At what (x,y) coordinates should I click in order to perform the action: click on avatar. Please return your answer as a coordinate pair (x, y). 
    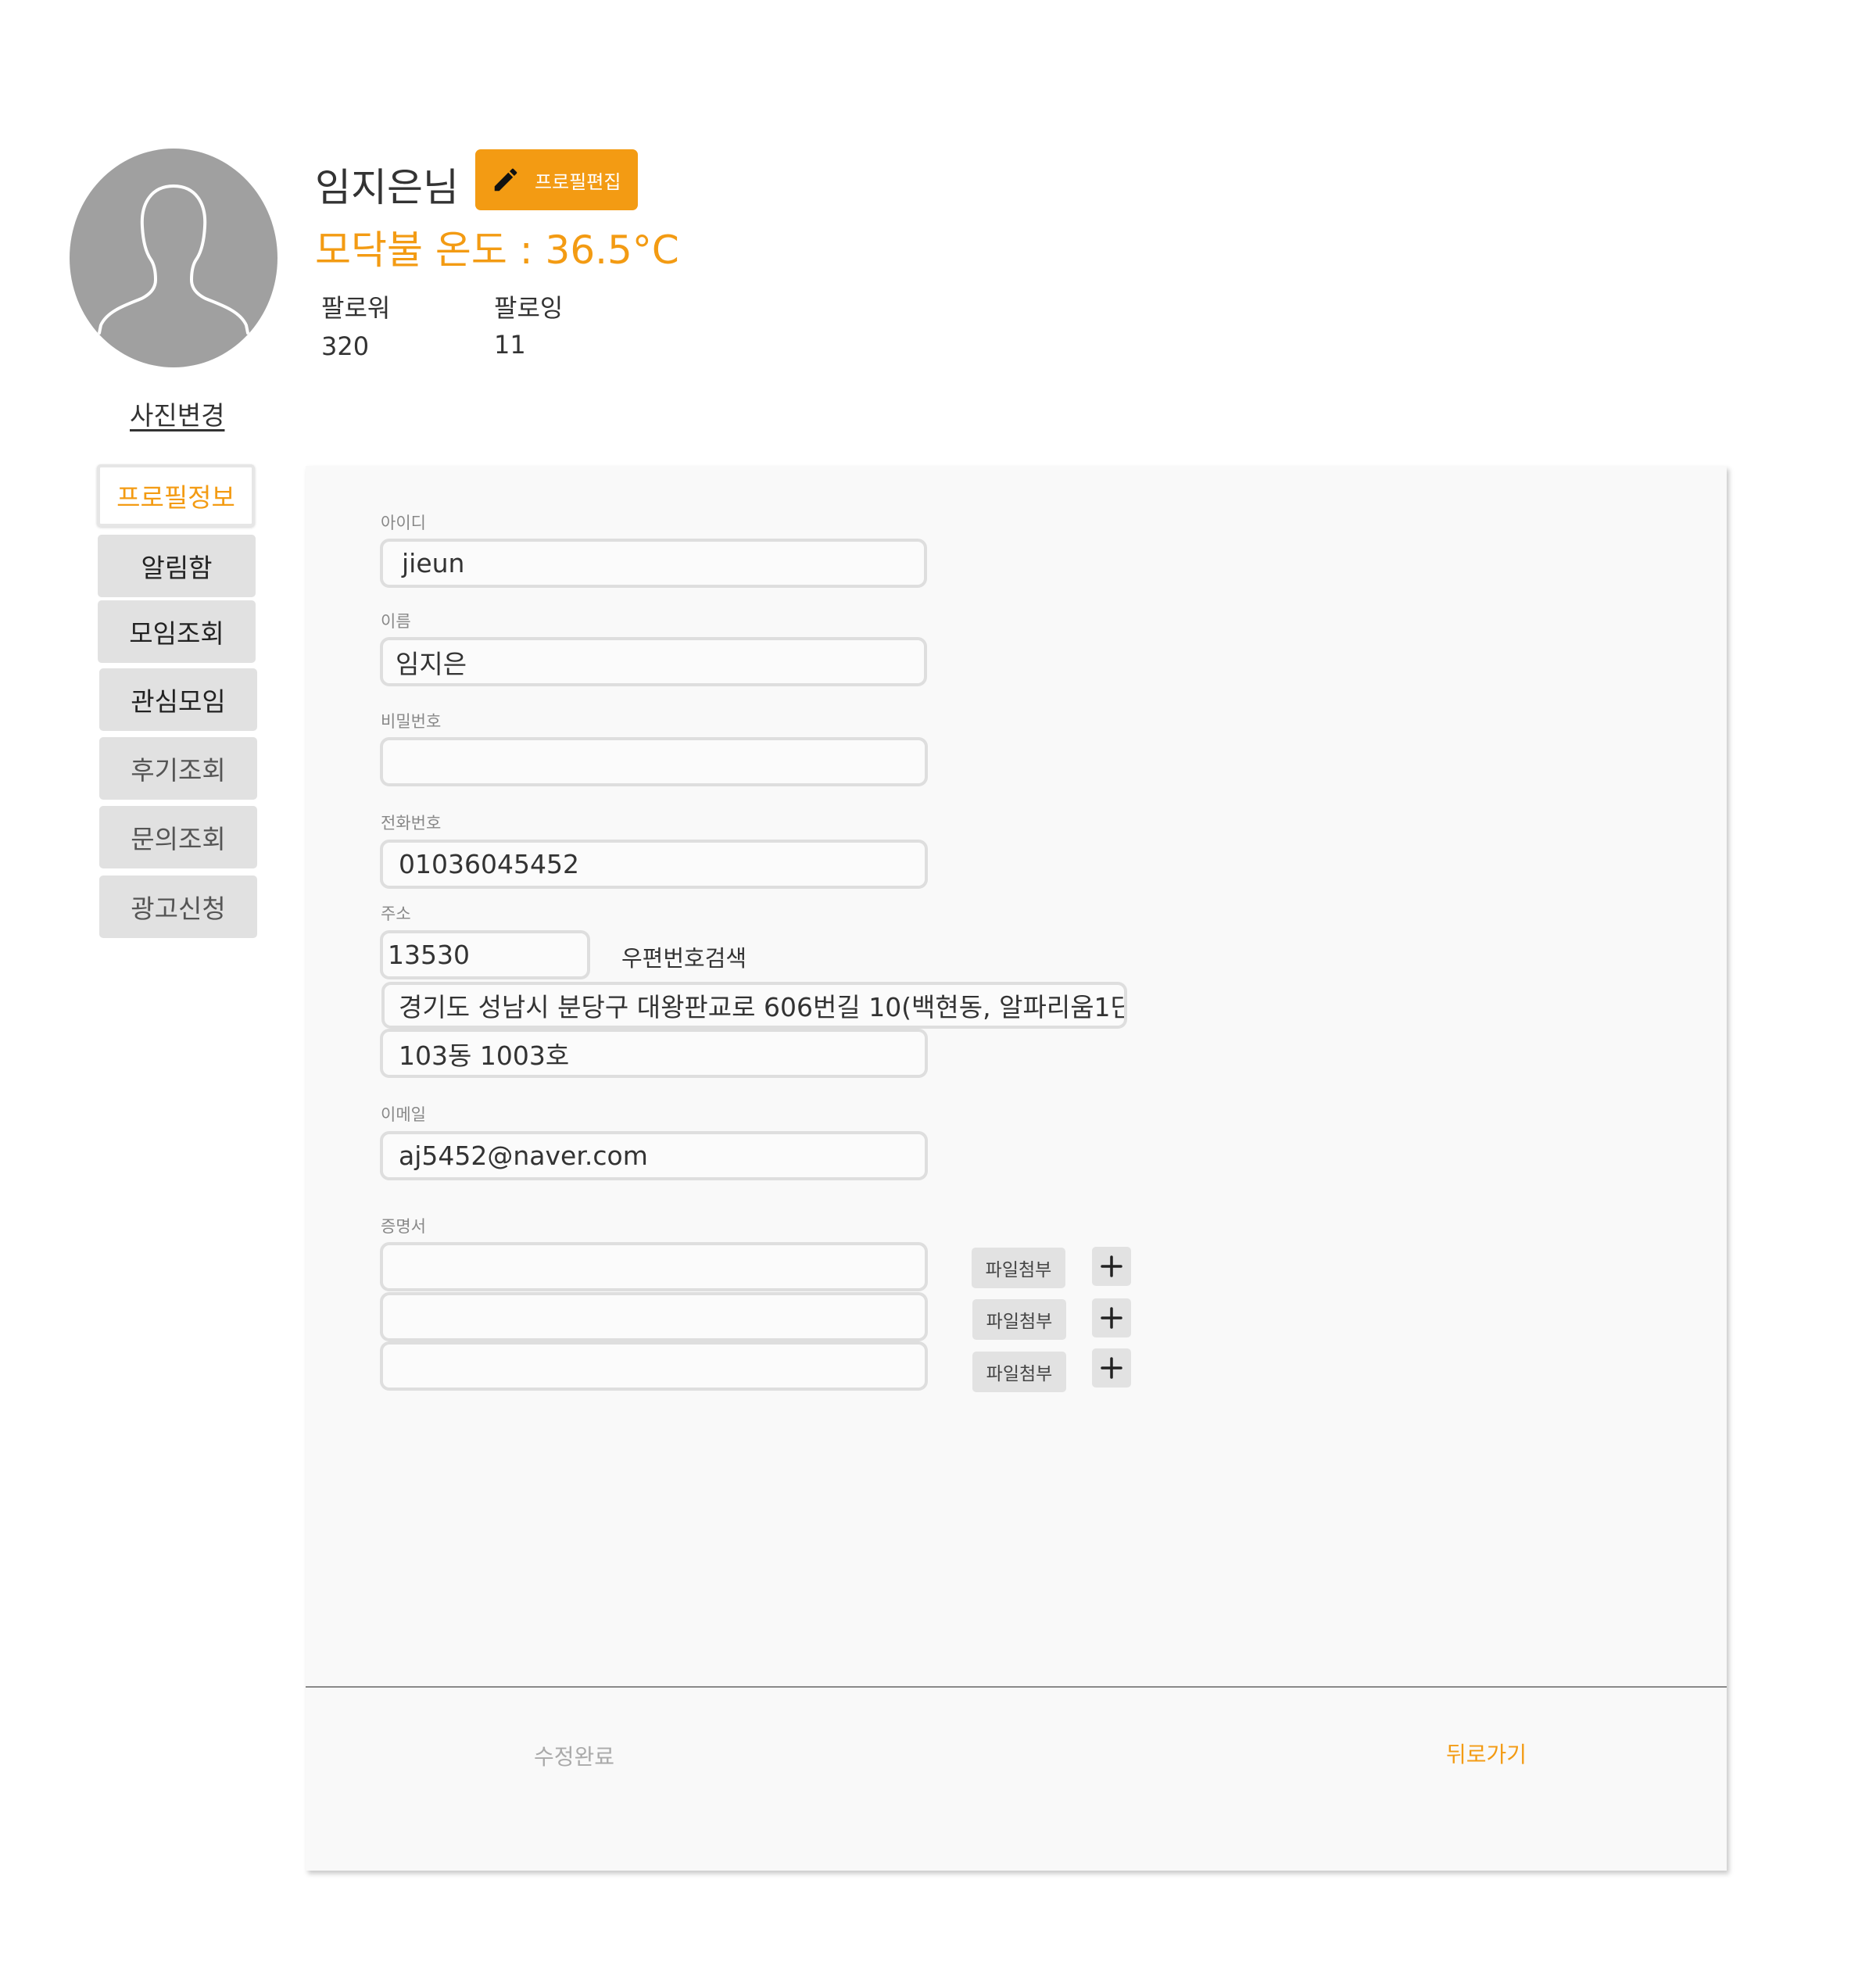
    Looking at the image, I should click on (173, 258).